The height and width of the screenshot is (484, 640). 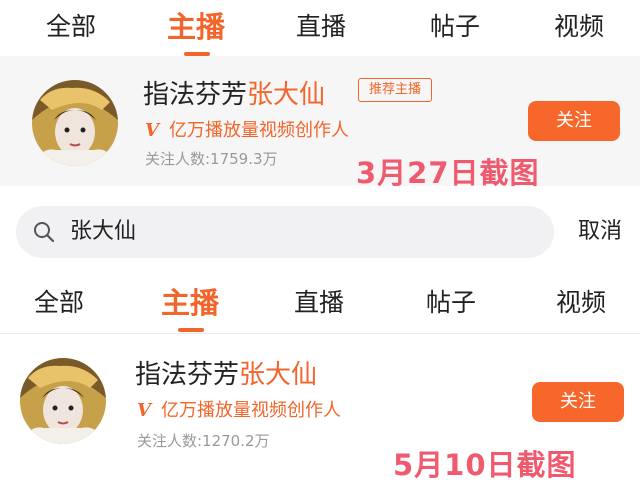 What do you see at coordinates (203, 441) in the screenshot?
I see `follower-count: 关注人数:1270.2万` at bounding box center [203, 441].